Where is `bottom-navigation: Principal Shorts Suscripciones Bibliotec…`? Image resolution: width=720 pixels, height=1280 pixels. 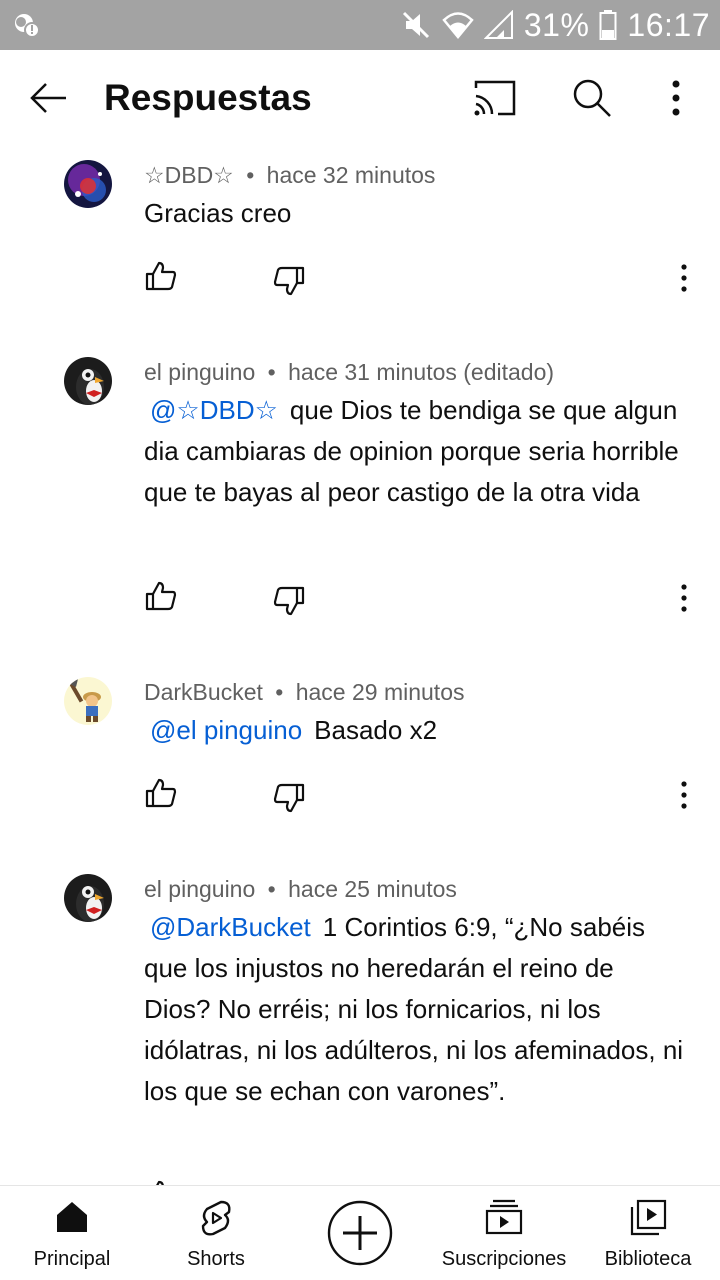
bottom-navigation: Principal Shorts Suscripciones Bibliotec… is located at coordinates (360, 1232).